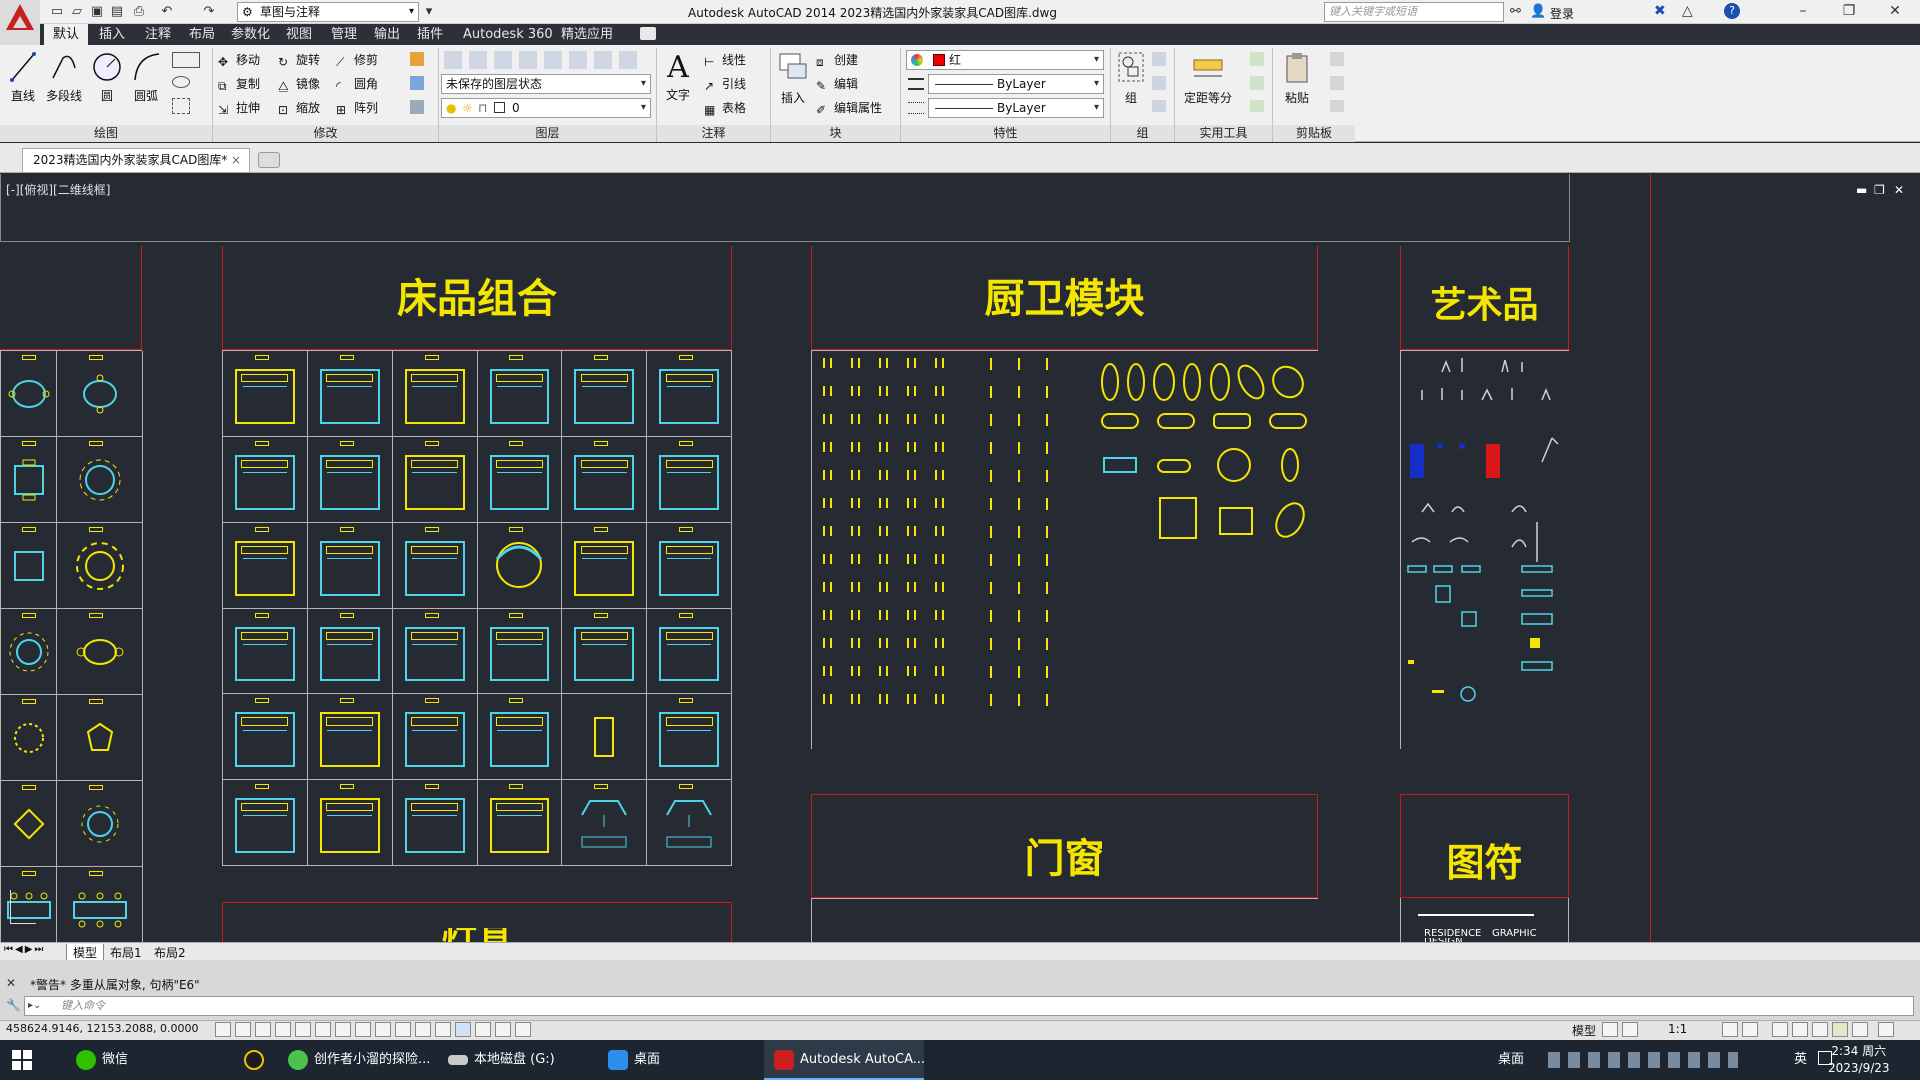  I want to click on offset-icon, so click(417, 107).